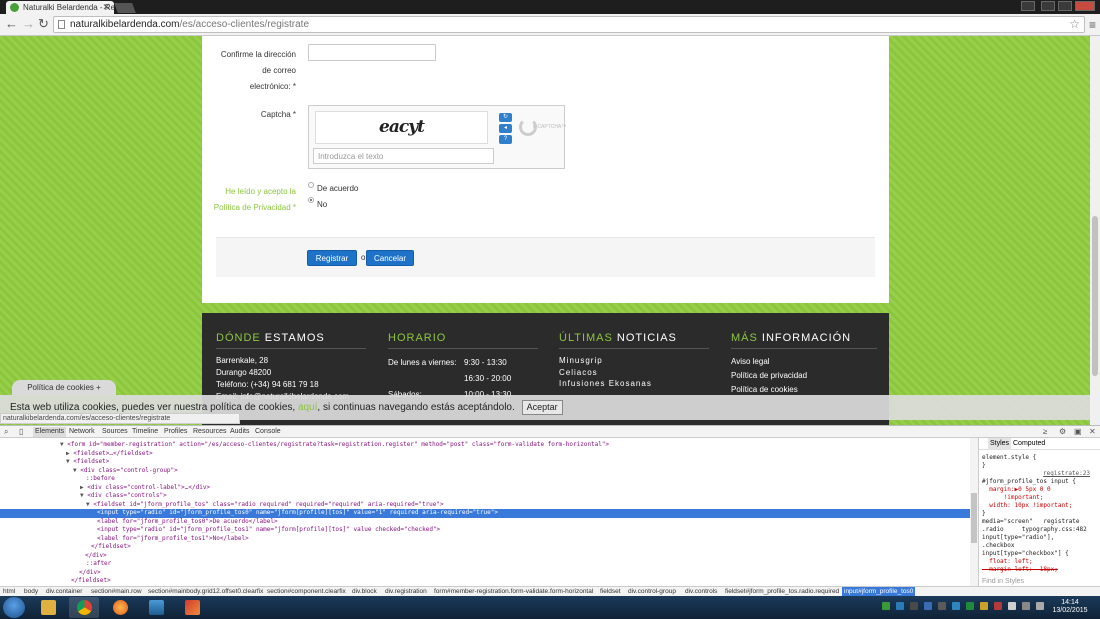 The width and height of the screenshot is (1100, 619). I want to click on settings-gear-icon: ⚙, so click(1062, 432).